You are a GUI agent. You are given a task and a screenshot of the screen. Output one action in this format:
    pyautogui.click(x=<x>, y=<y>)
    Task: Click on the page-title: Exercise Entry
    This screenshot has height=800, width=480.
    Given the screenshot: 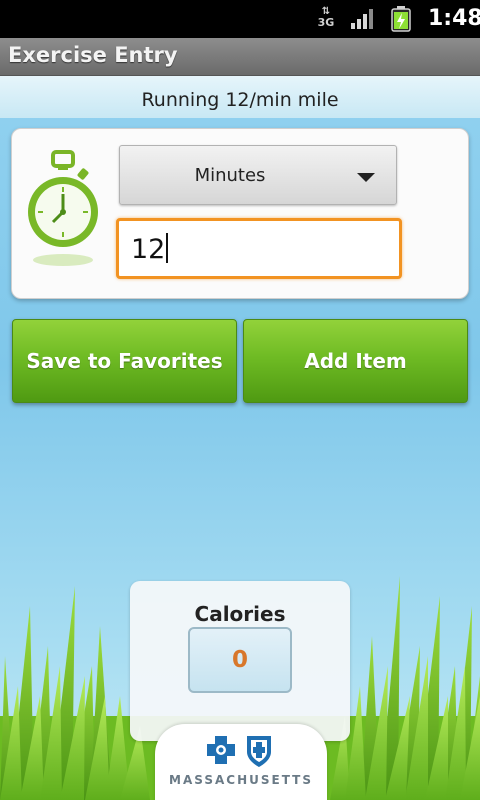 What is the action you would take?
    pyautogui.click(x=93, y=55)
    